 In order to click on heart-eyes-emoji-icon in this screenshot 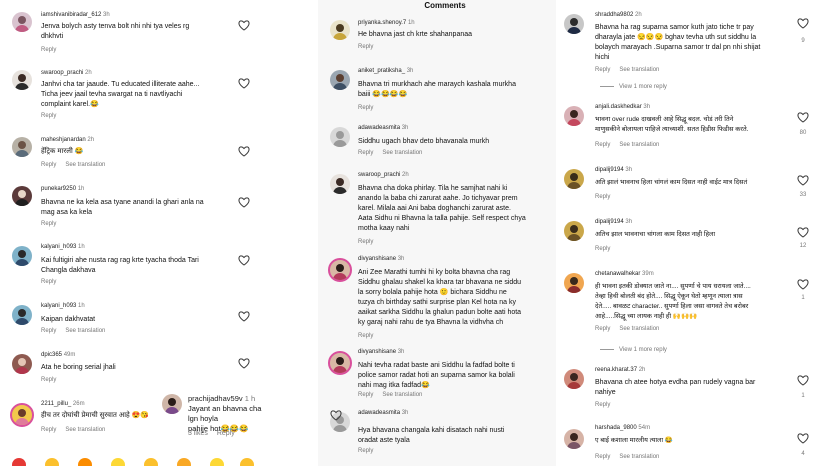, I will do `click(184, 462)`.